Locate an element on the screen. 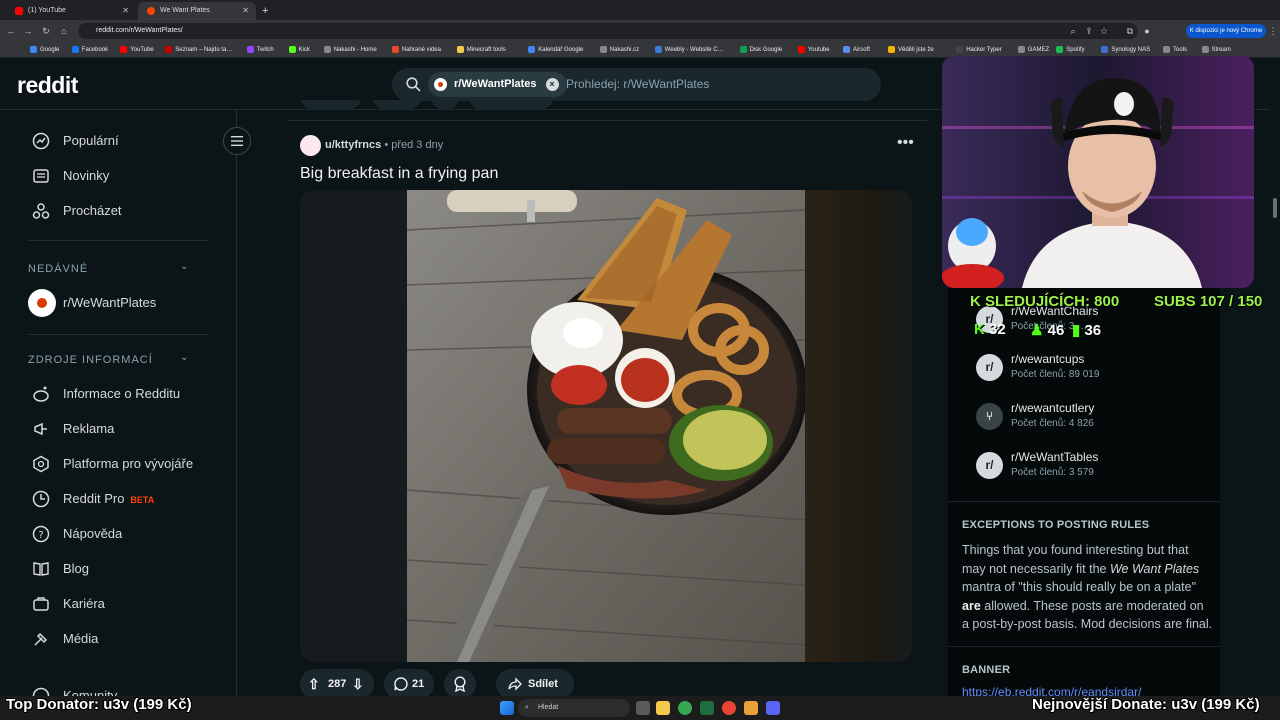 The height and width of the screenshot is (720, 1280). profile-icon: ● is located at coordinates (1147, 31).